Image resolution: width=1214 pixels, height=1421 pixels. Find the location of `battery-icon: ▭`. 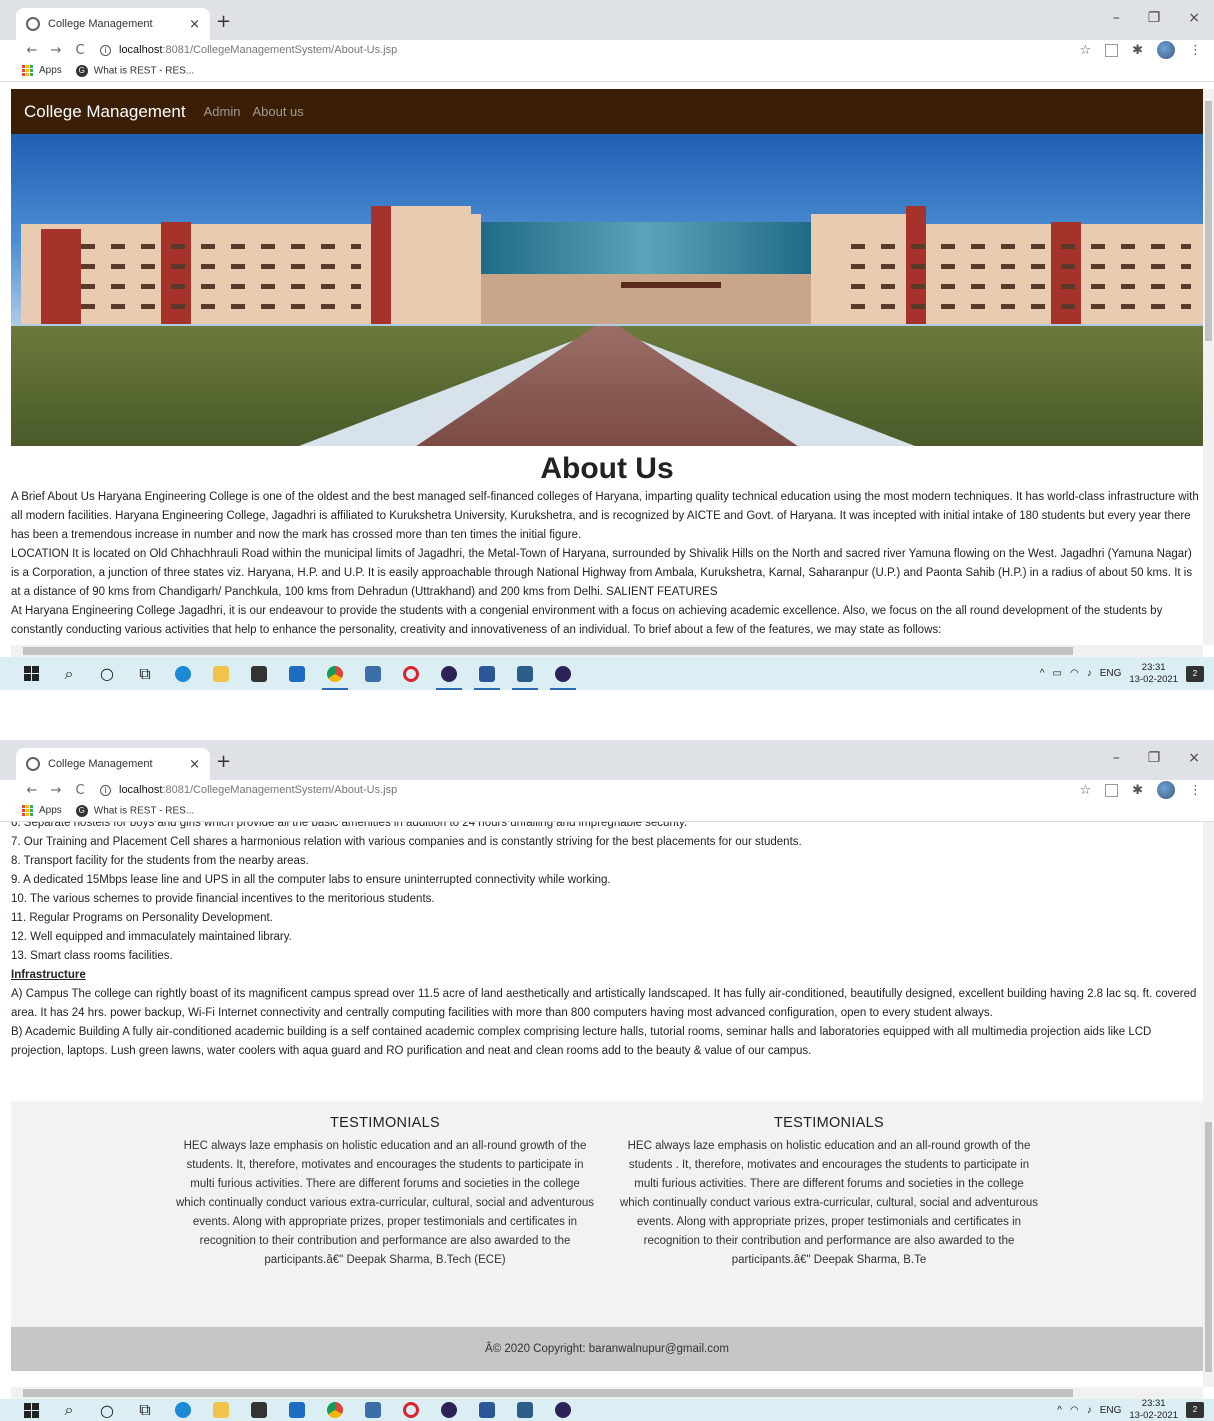

battery-icon: ▭ is located at coordinates (1057, 673).